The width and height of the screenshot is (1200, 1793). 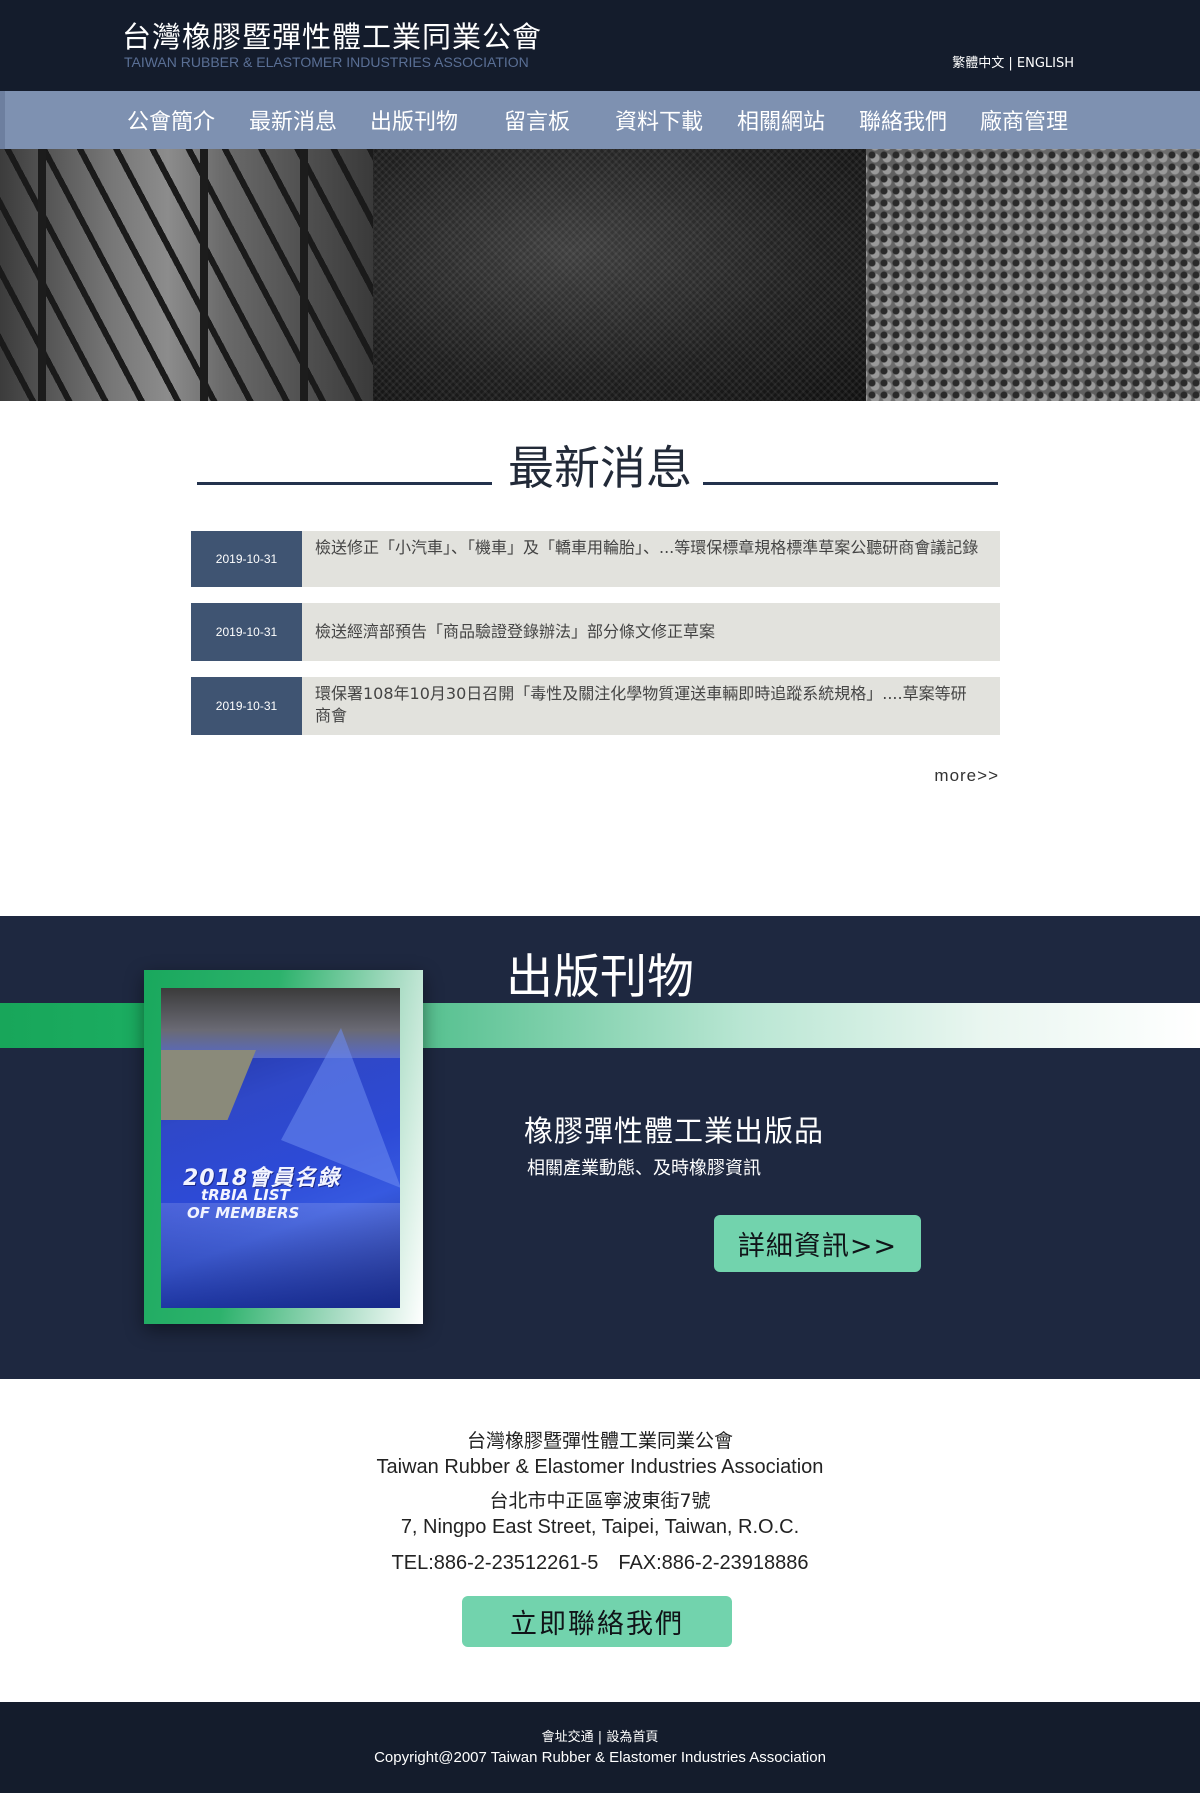 What do you see at coordinates (332, 35) in the screenshot?
I see `site-title: 台灣橡膠暨彈性體工業同業公會` at bounding box center [332, 35].